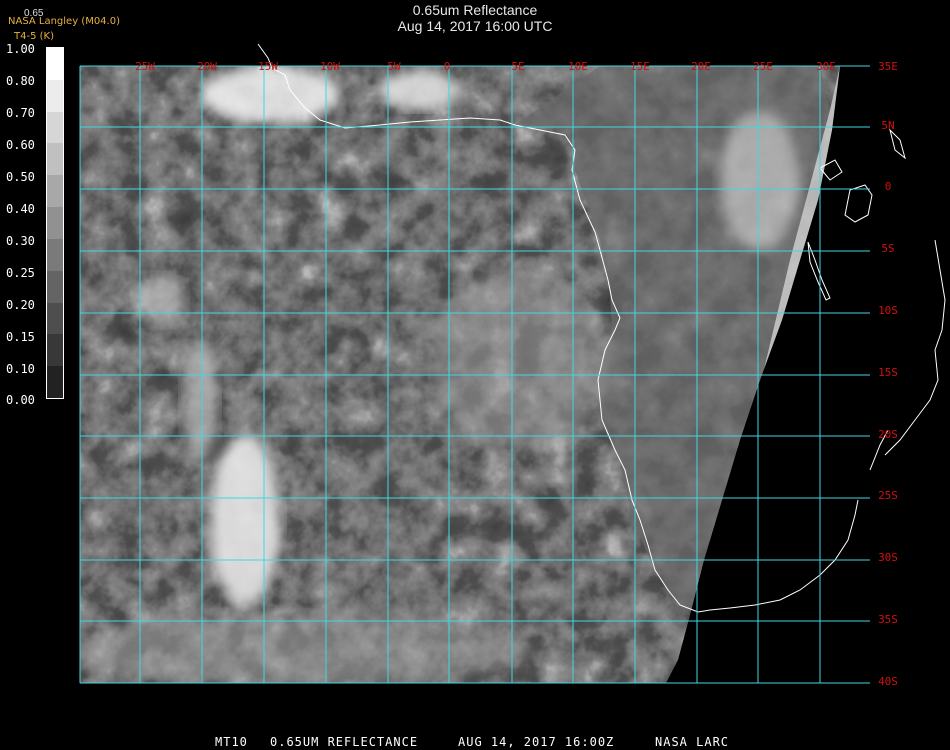  Describe the element at coordinates (207, 66) in the screenshot. I see `longitude-label: 20W` at that location.